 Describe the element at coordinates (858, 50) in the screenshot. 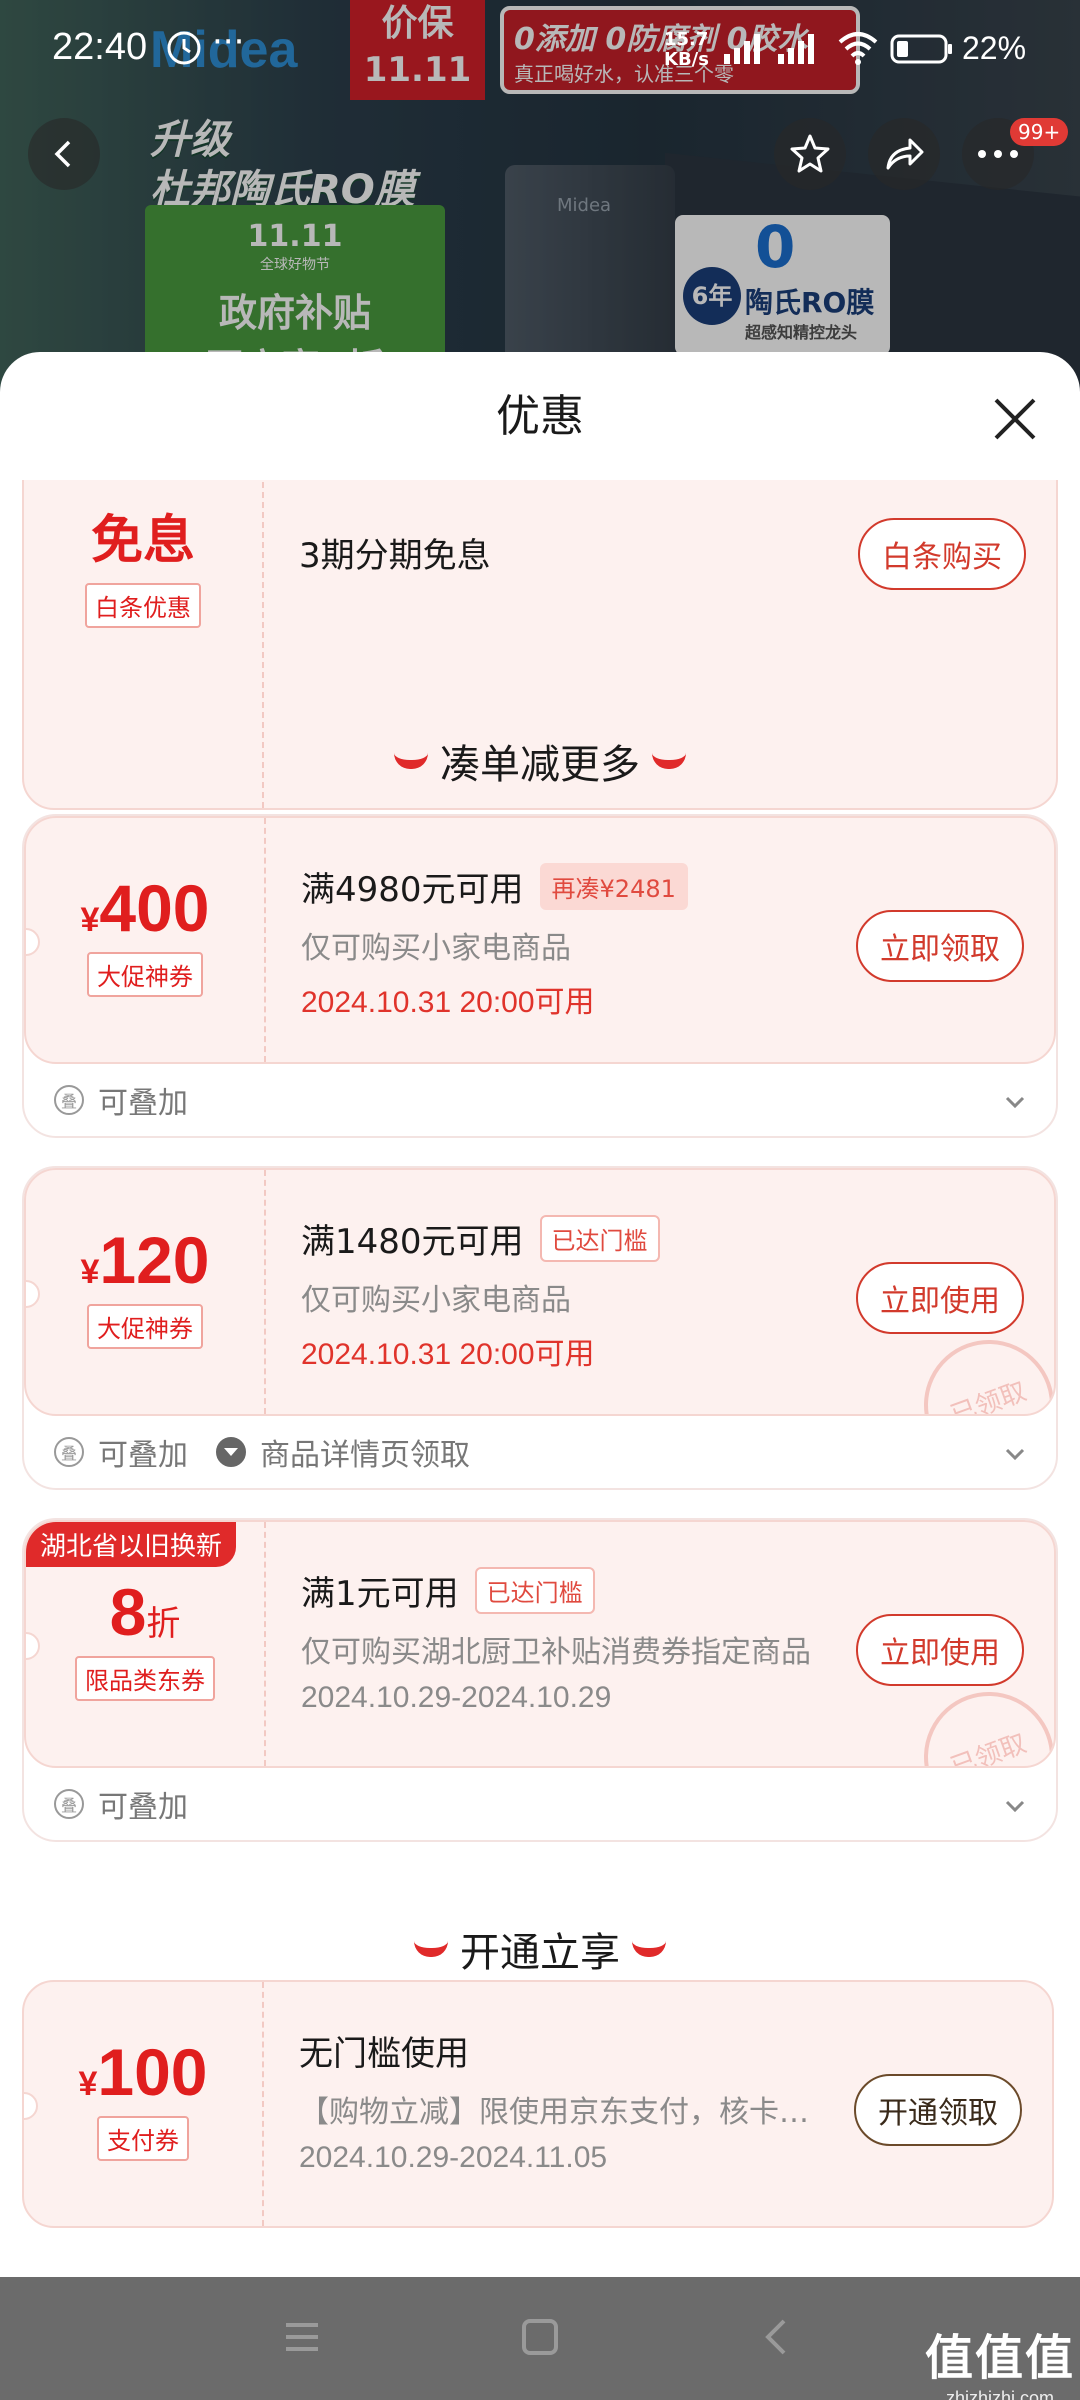

I see `wifi-icon` at that location.